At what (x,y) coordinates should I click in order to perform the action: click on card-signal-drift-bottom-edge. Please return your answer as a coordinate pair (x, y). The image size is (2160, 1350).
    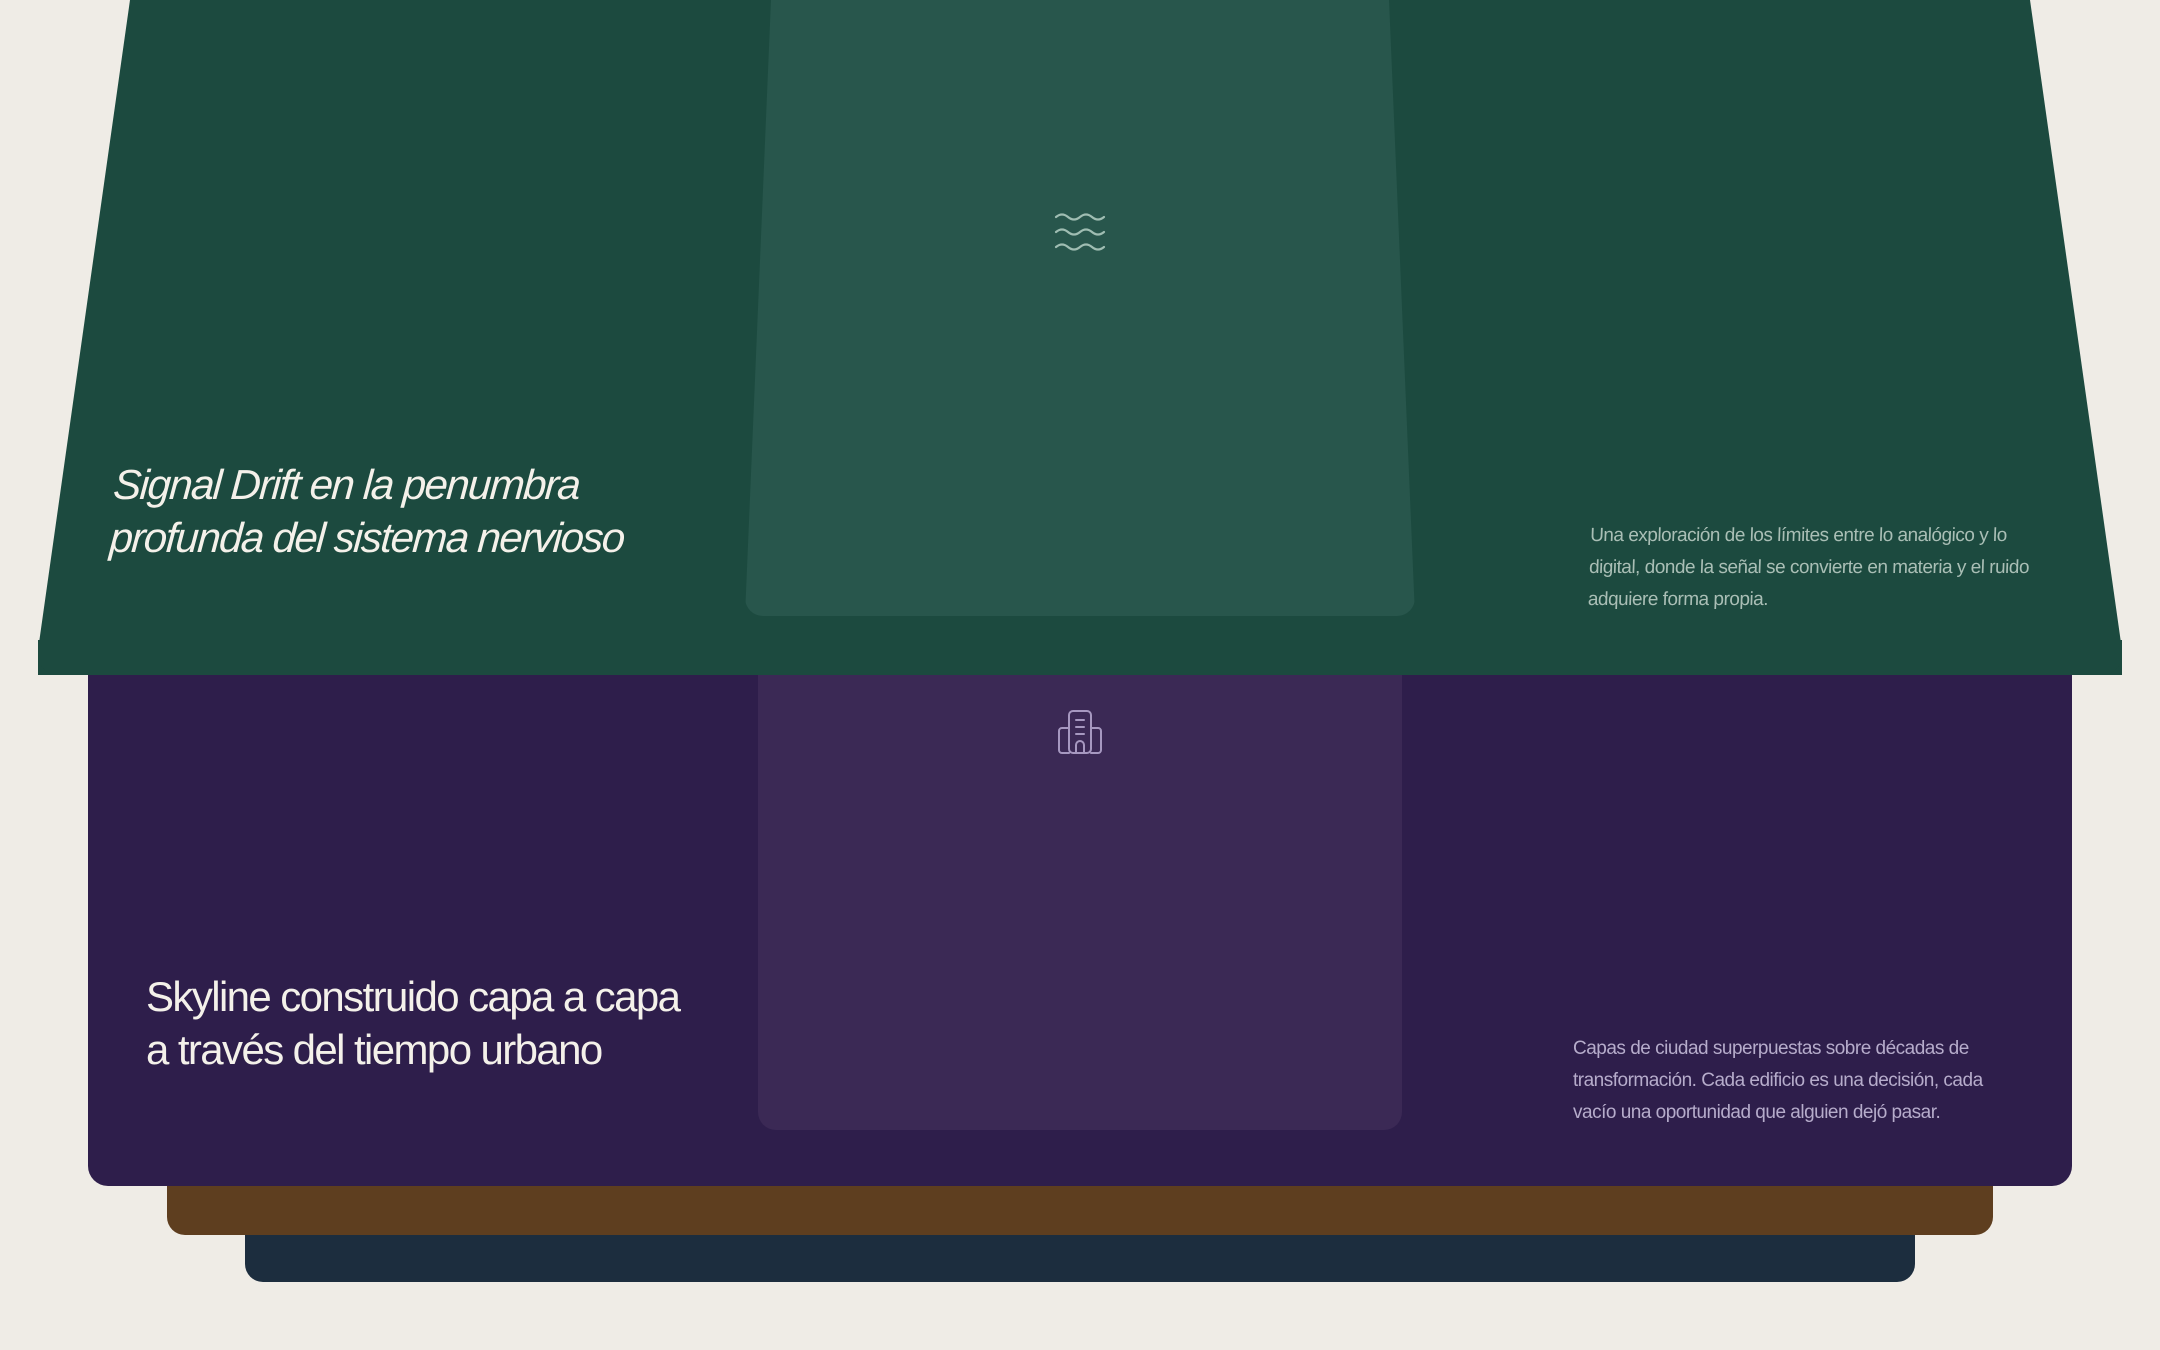
    Looking at the image, I should click on (1080, 657).